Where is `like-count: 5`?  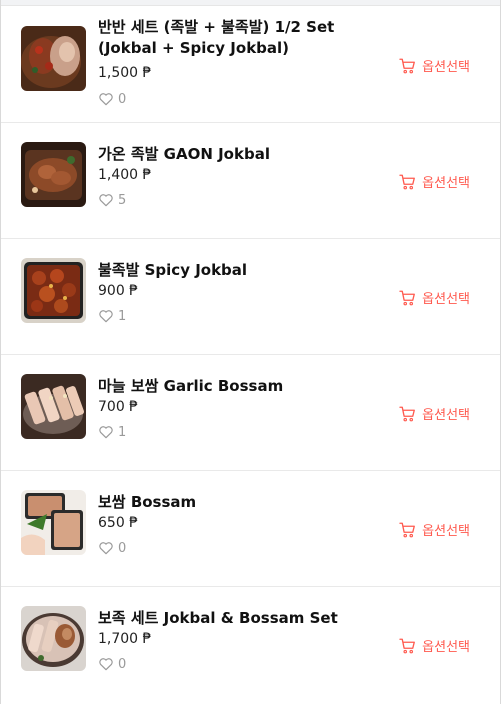 like-count: 5 is located at coordinates (122, 200).